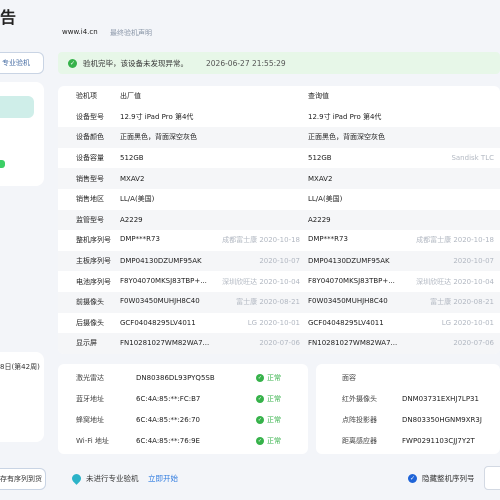 The image size is (500, 500). What do you see at coordinates (2, 164) in the screenshot?
I see `status-indicator` at bounding box center [2, 164].